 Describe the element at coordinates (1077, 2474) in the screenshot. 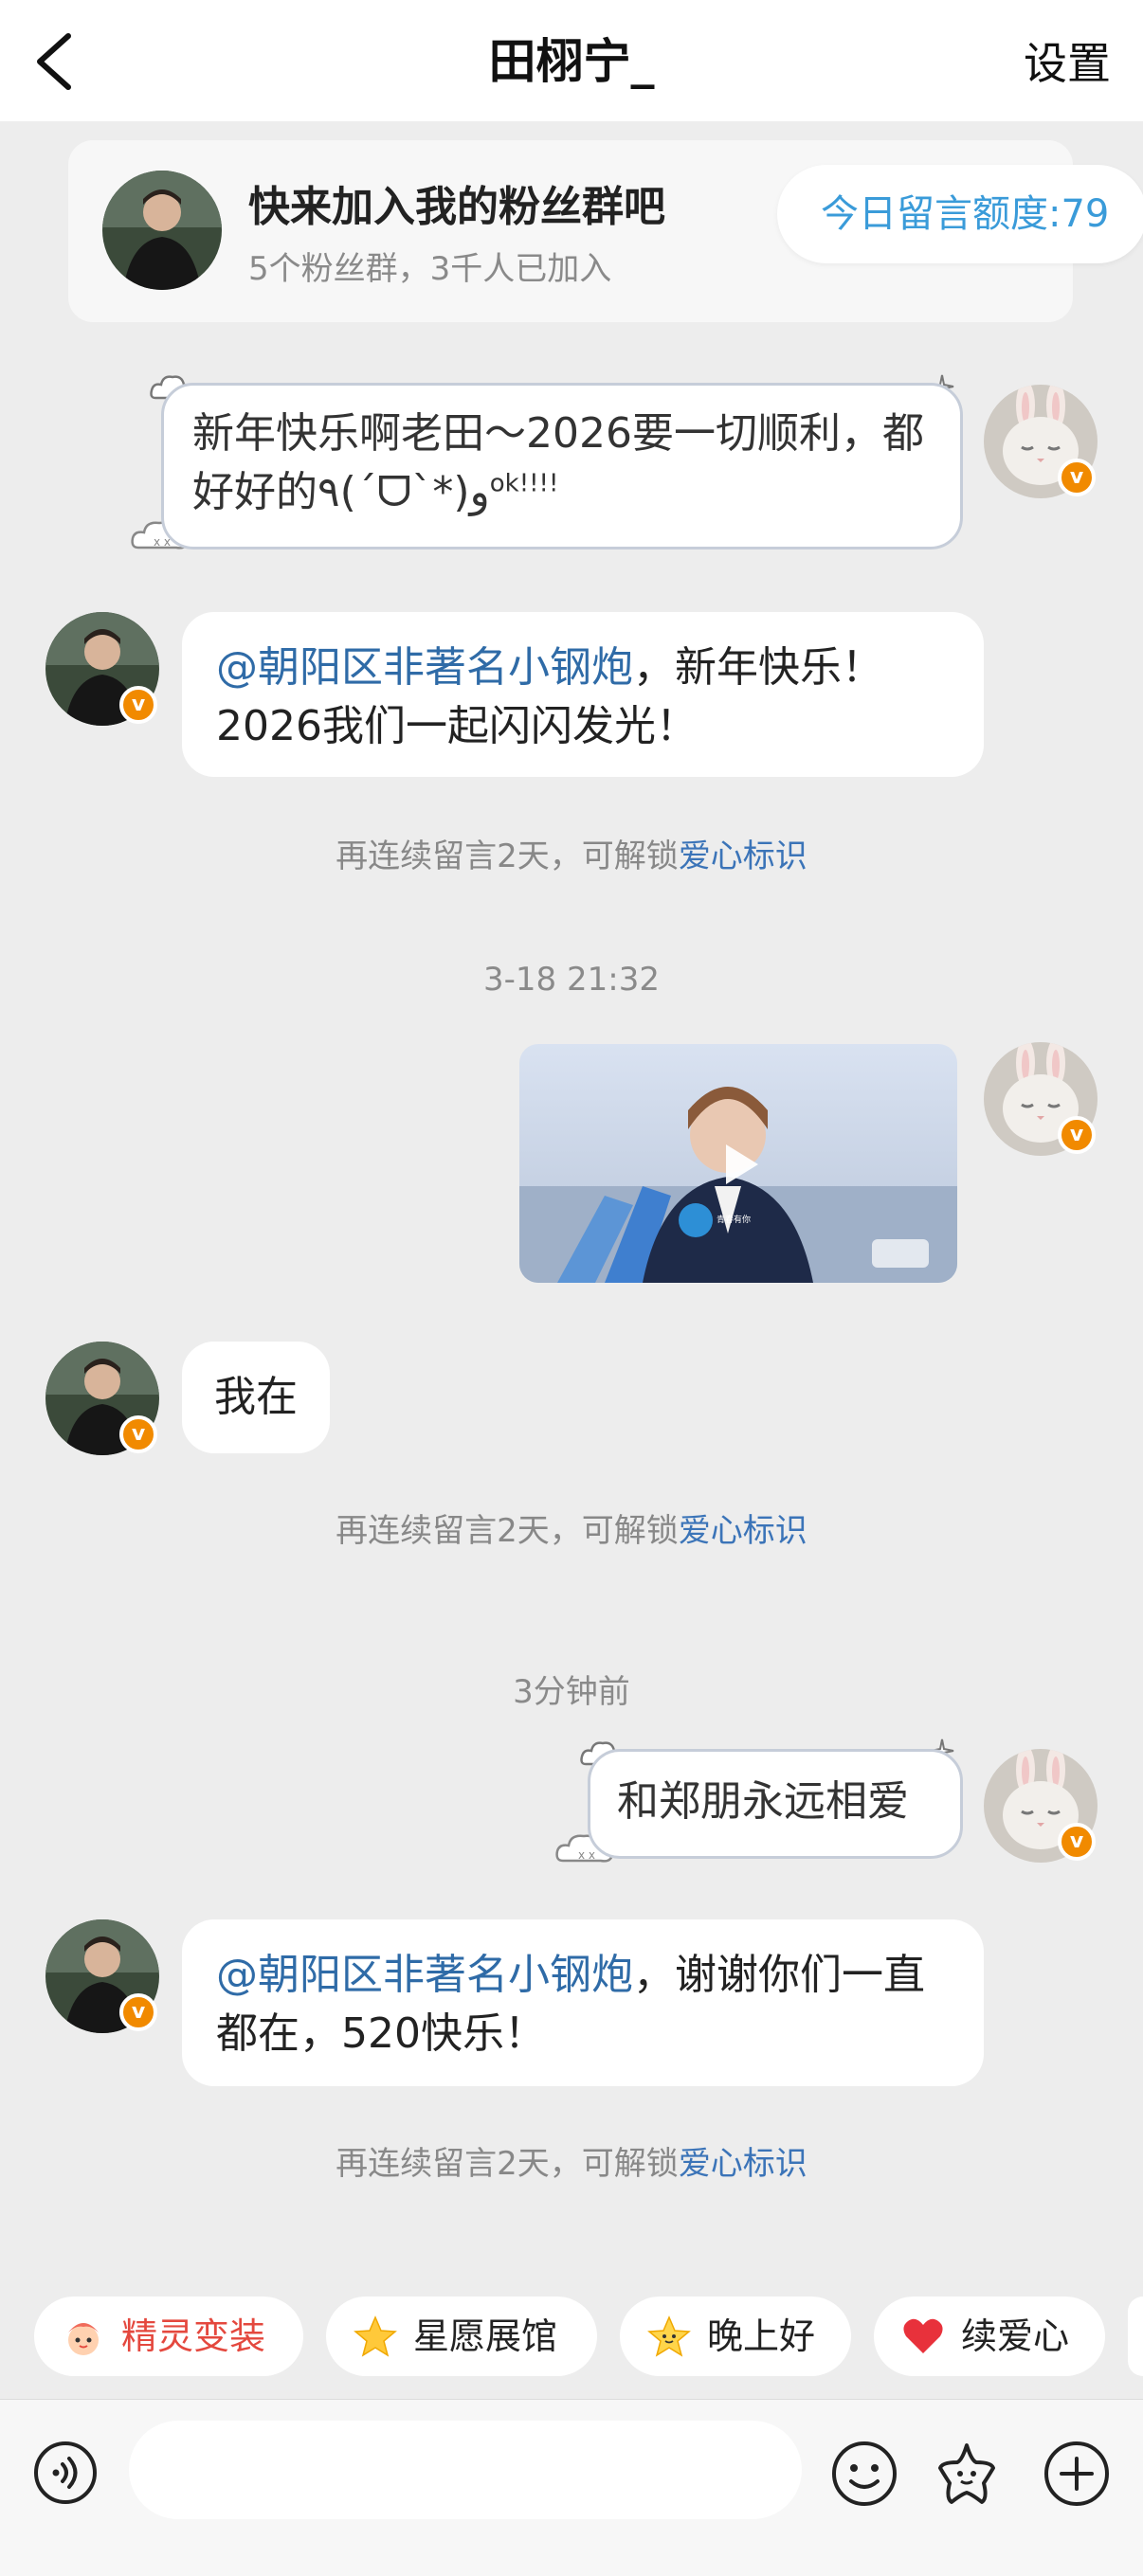

I see `plus-icon` at that location.